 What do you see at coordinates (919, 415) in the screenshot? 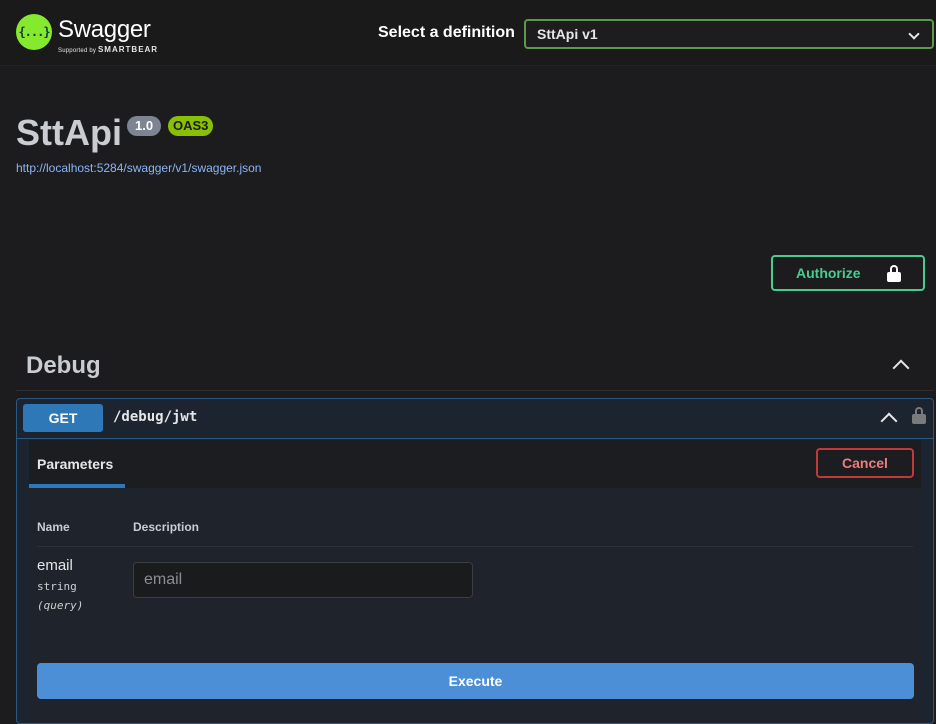
I see `lock-icon` at bounding box center [919, 415].